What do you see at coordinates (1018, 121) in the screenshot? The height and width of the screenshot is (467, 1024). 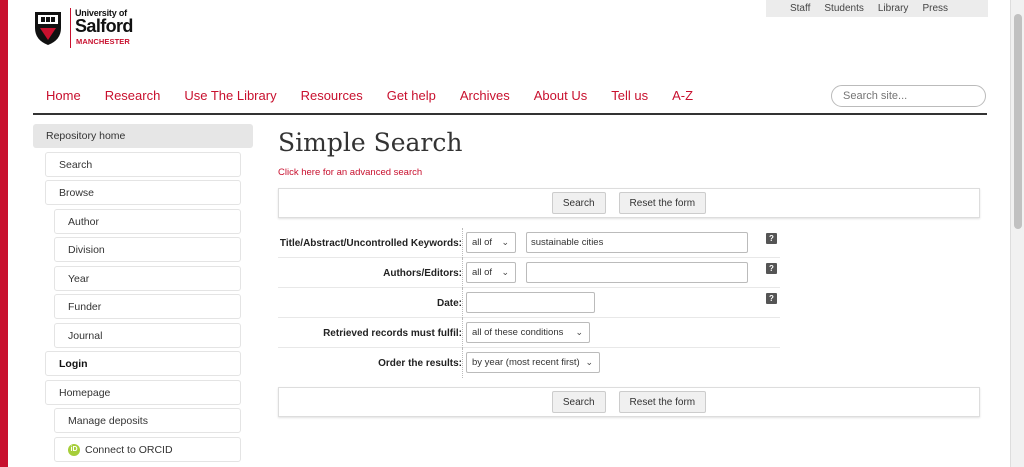 I see `scrollbar-thumb` at bounding box center [1018, 121].